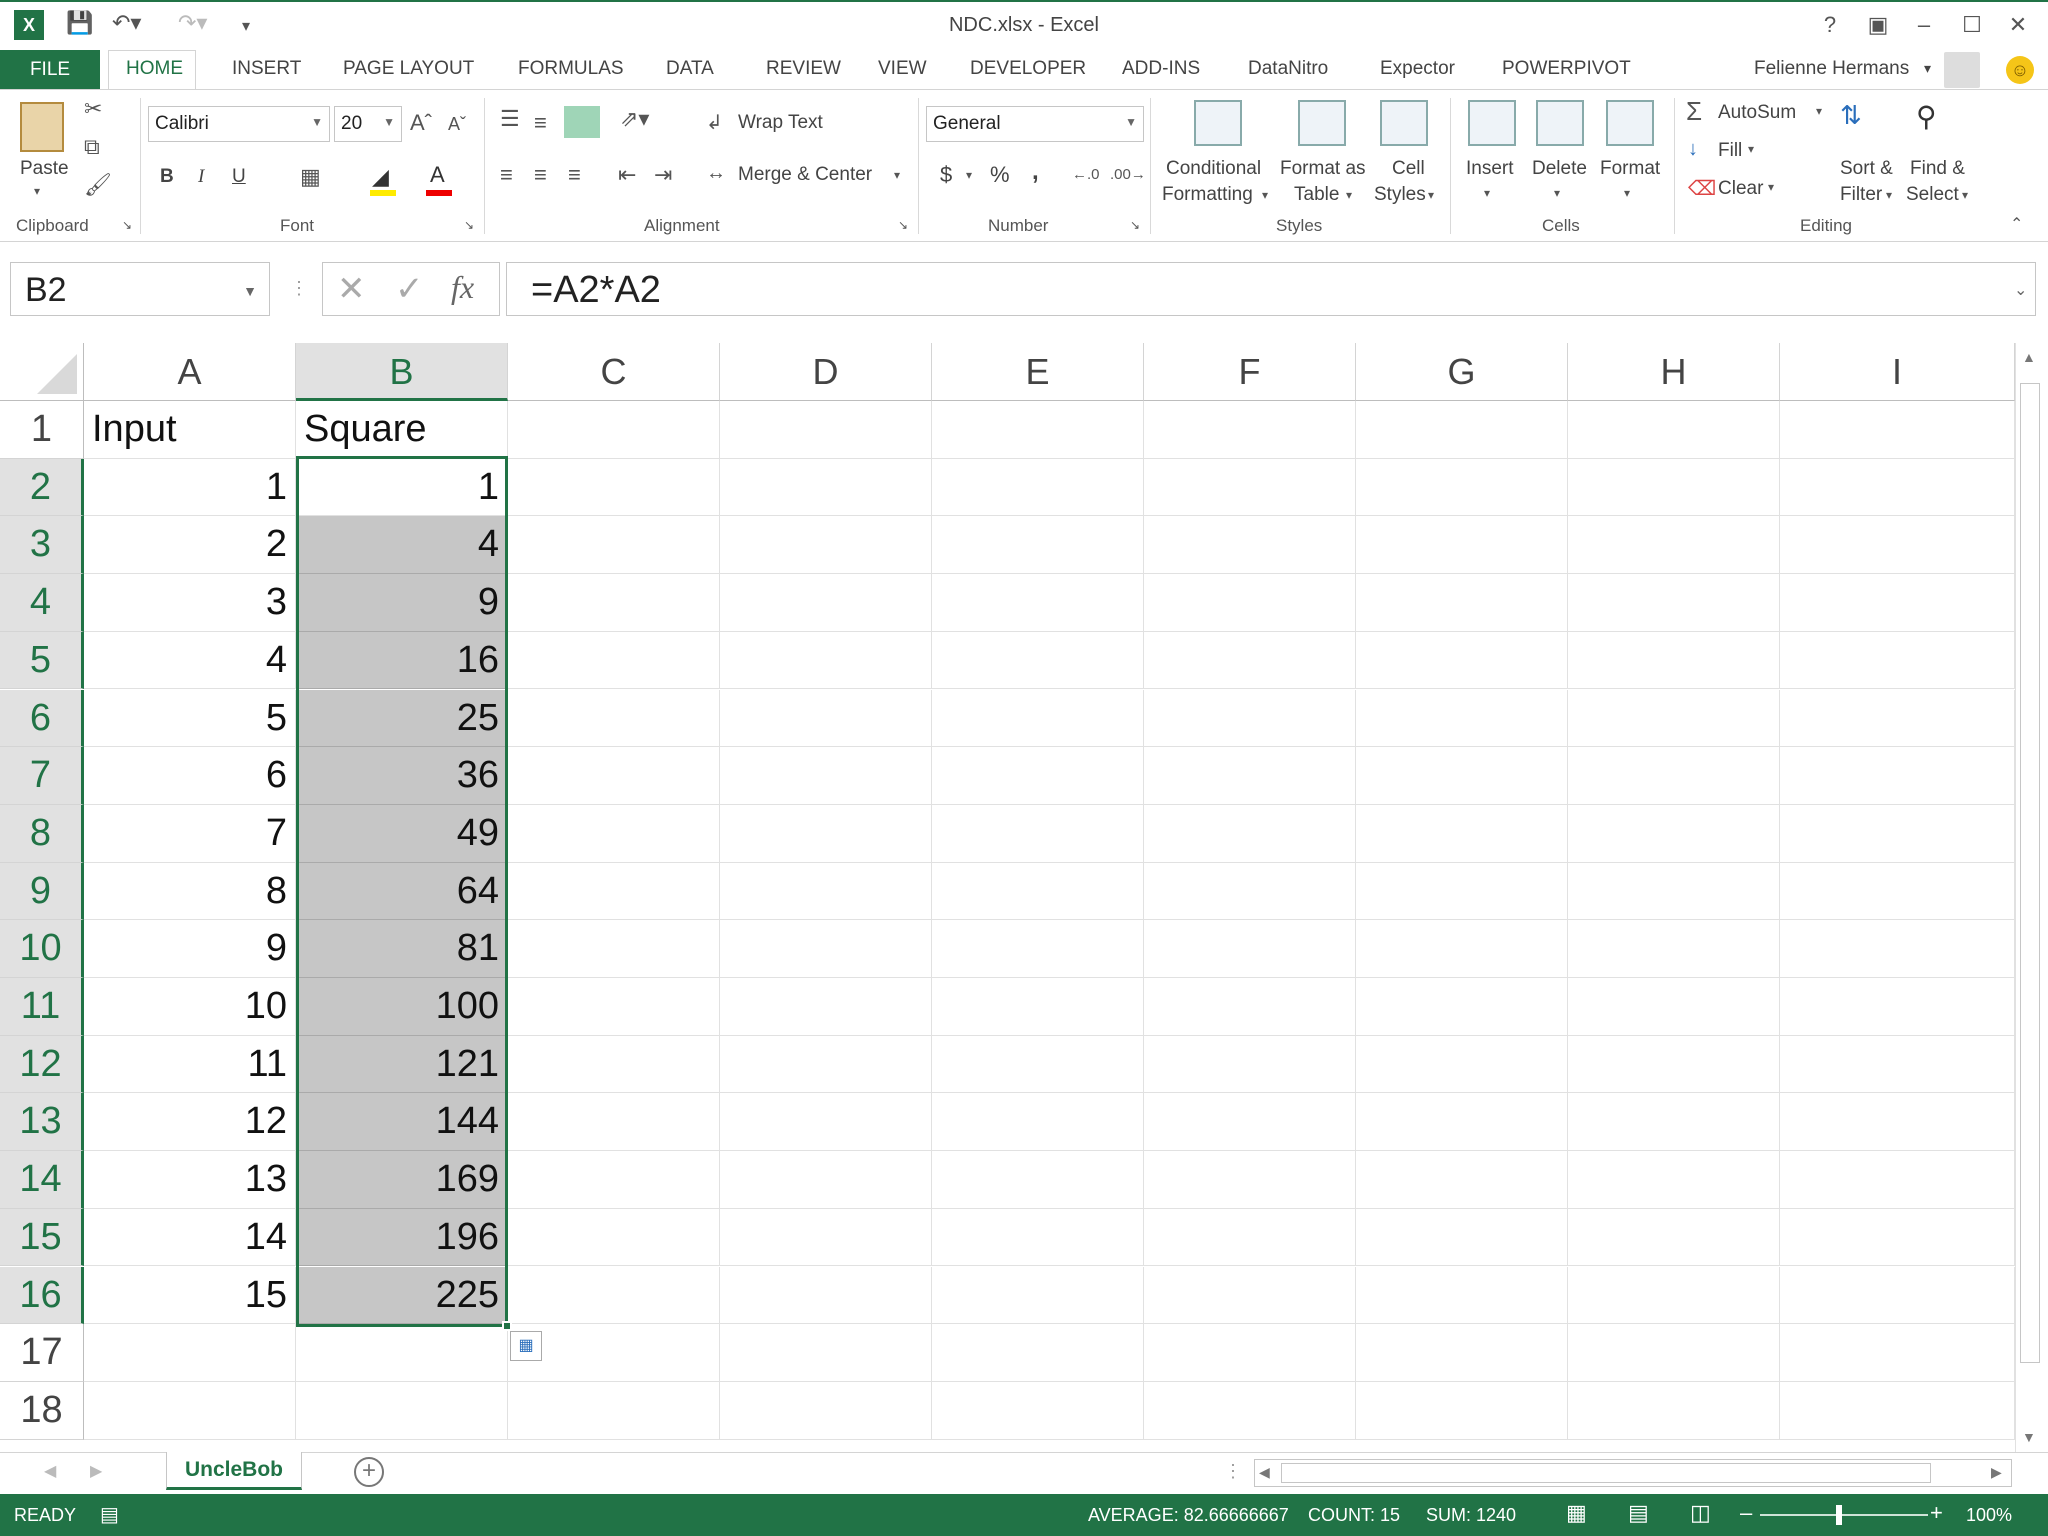  Describe the element at coordinates (803, 69) in the screenshot. I see `tab-review: REVIEW` at that location.